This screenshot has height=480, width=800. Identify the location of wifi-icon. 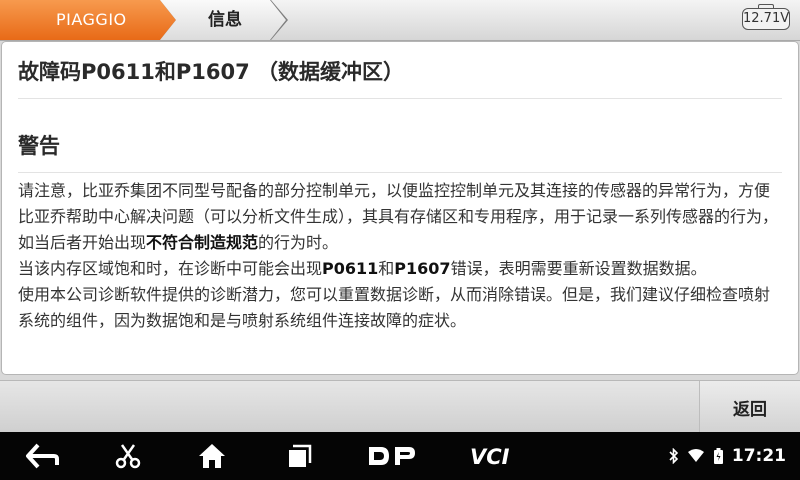
(695, 455).